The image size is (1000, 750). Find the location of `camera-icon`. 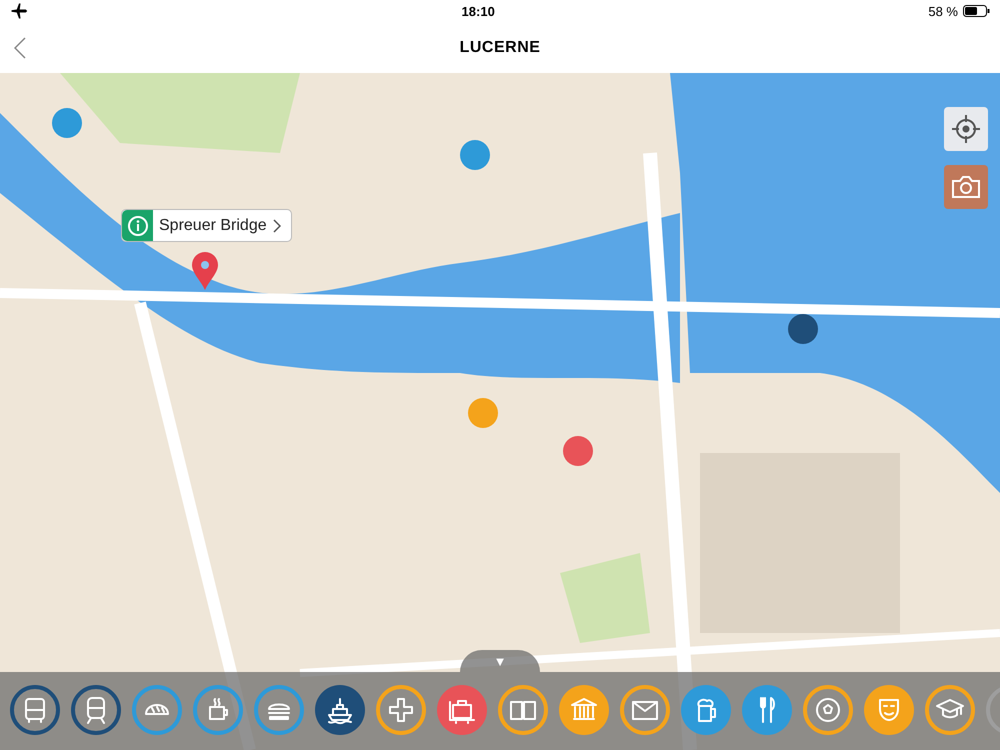

camera-icon is located at coordinates (966, 187).